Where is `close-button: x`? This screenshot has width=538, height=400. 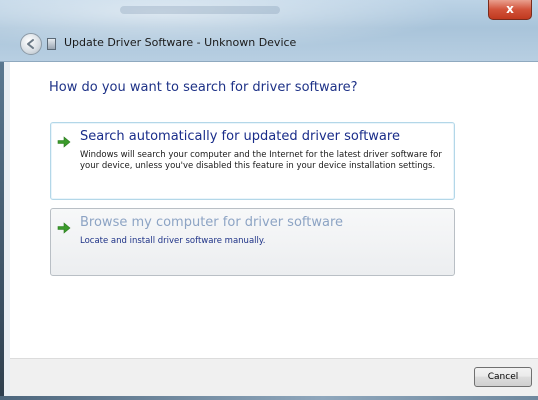
close-button: x is located at coordinates (510, 10).